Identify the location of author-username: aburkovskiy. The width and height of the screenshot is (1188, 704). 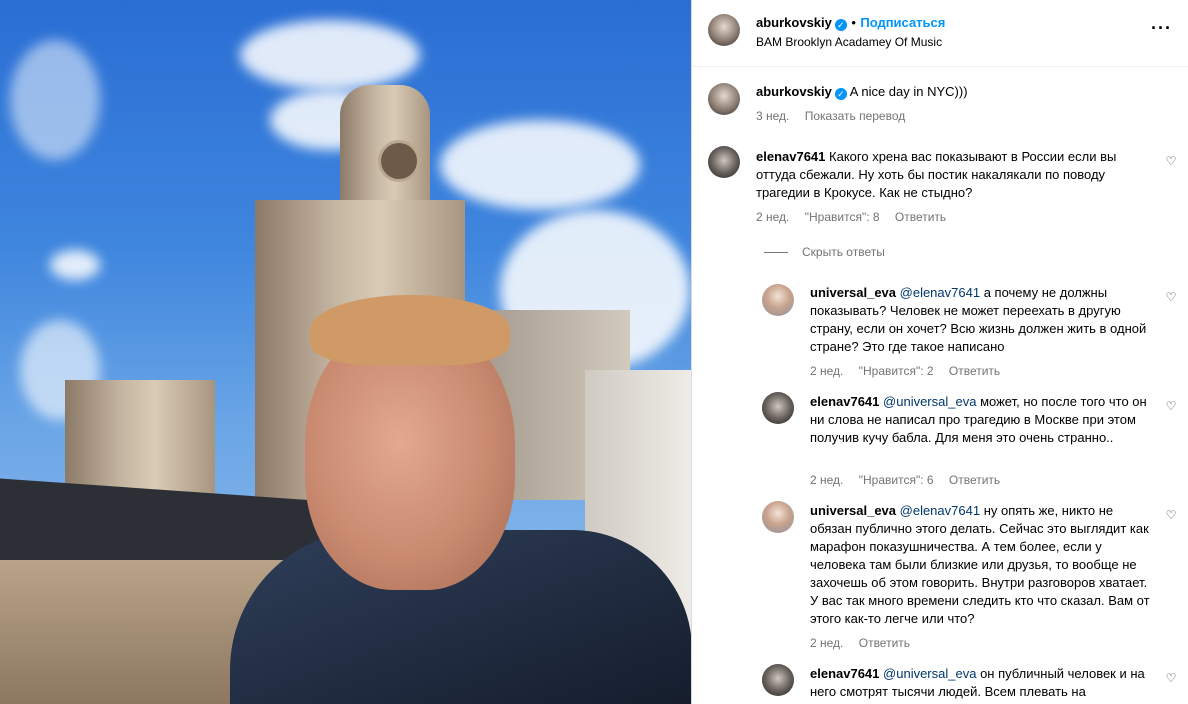
(794, 22).